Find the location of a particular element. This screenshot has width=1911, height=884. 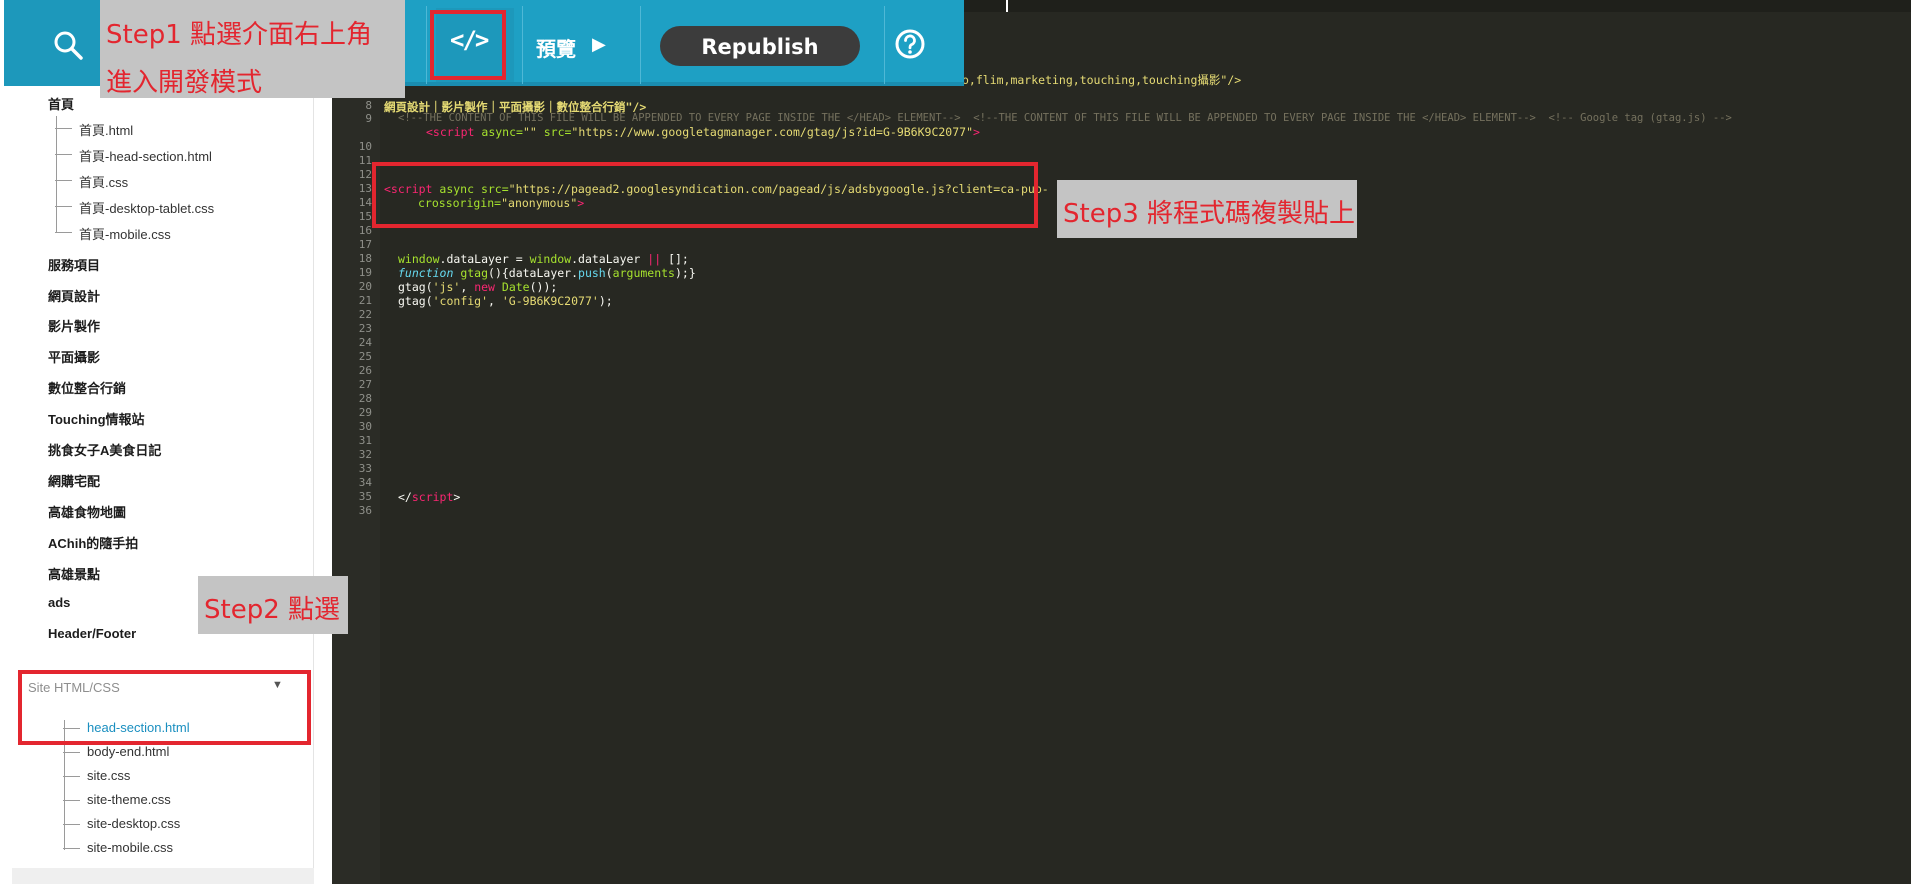

code-token: arguments is located at coordinates (643, 273).